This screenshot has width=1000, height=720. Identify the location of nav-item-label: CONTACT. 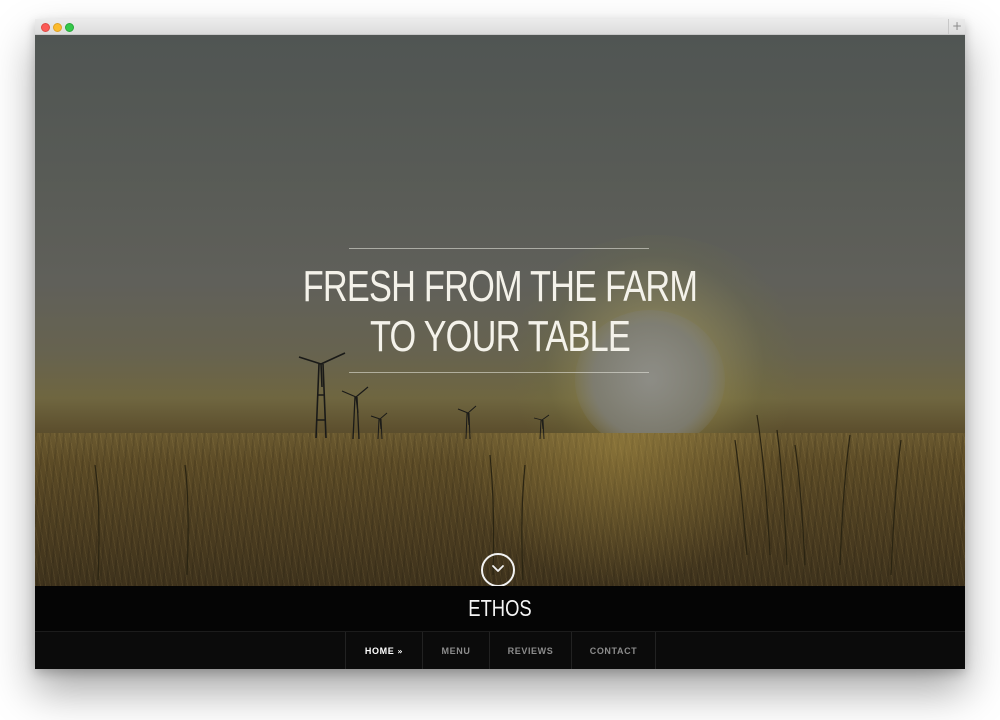
(613, 651).